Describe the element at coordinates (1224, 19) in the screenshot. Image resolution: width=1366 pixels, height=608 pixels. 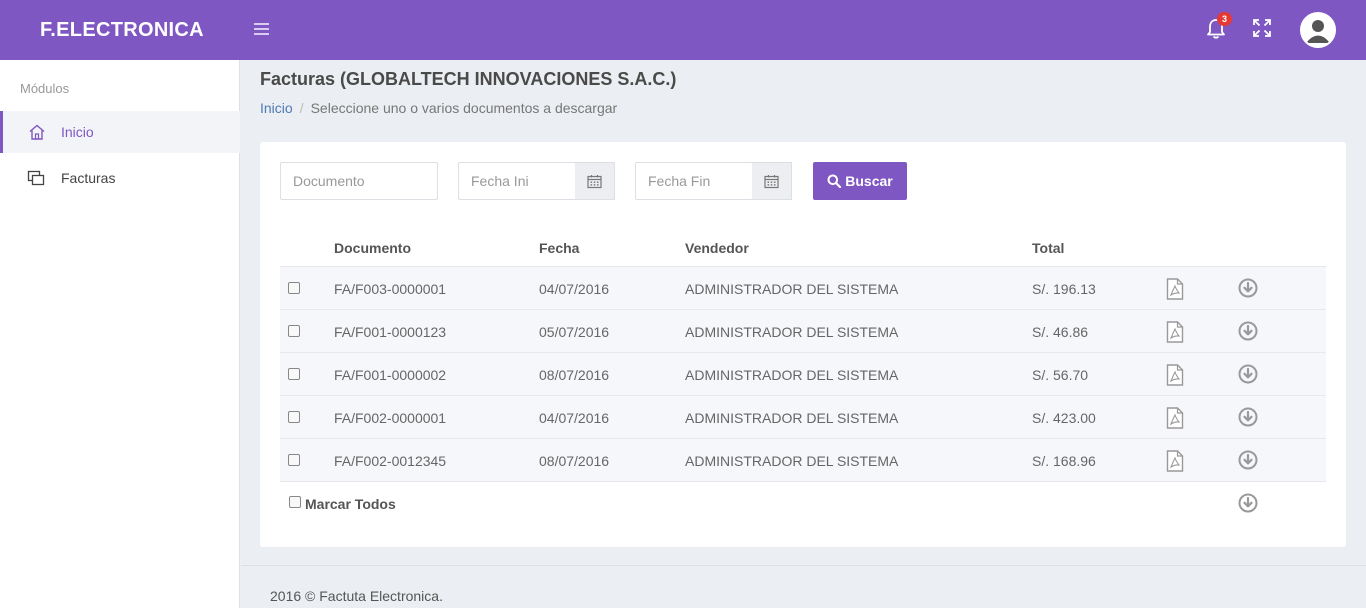
I see `notification-badge: 3` at that location.